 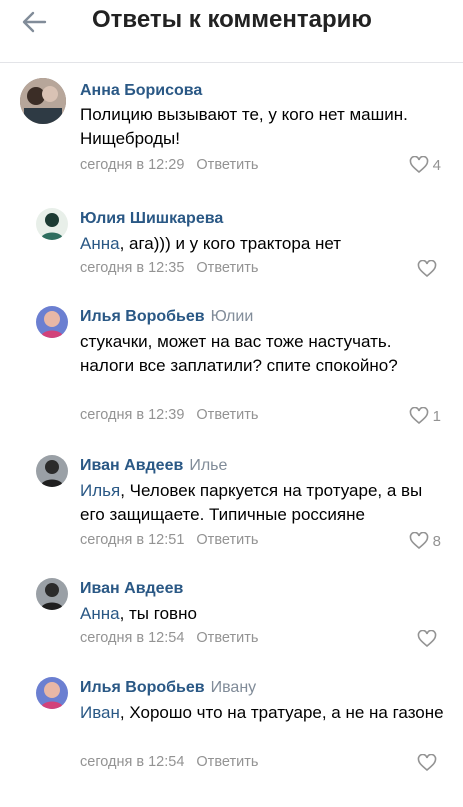 I want to click on like-count: 4, so click(x=436, y=165).